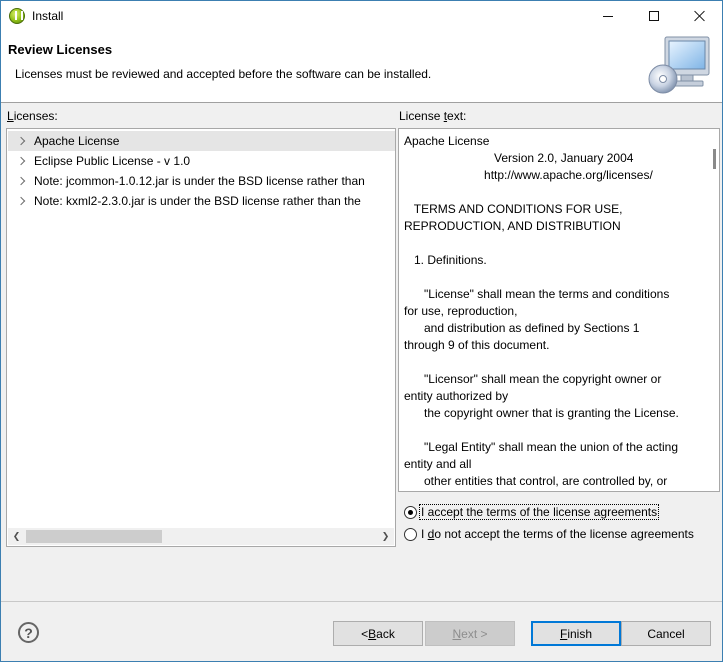  I want to click on radio-unchecked-icon, so click(410, 534).